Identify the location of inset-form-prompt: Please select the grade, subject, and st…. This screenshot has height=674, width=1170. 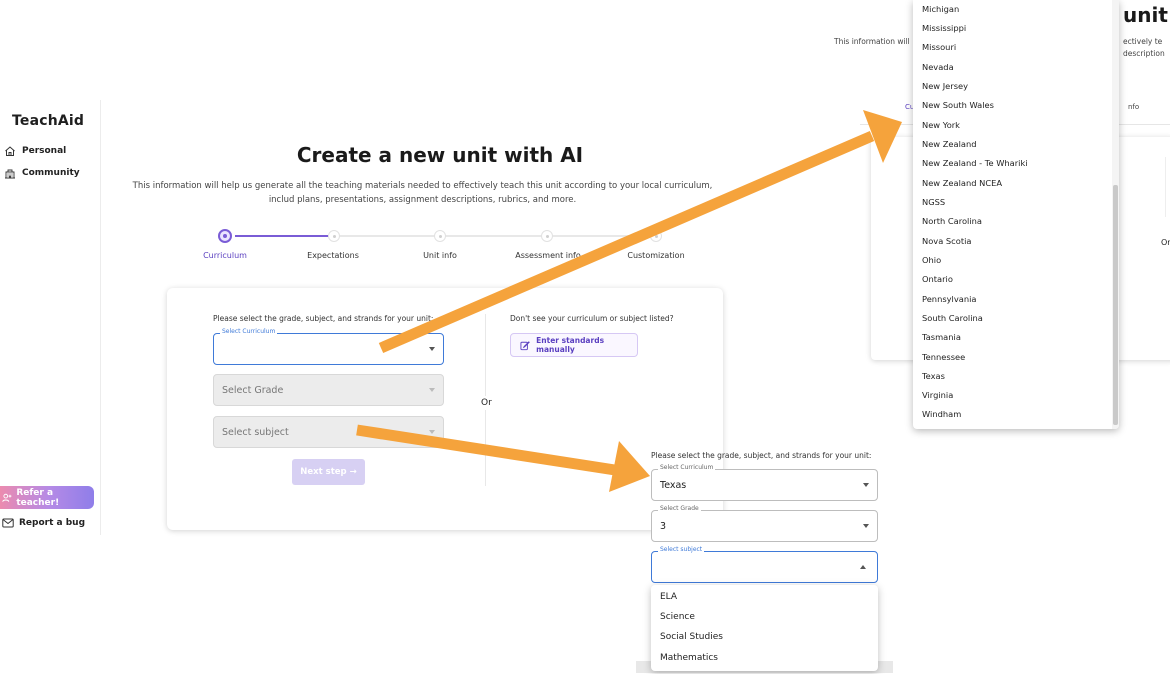
(761, 455).